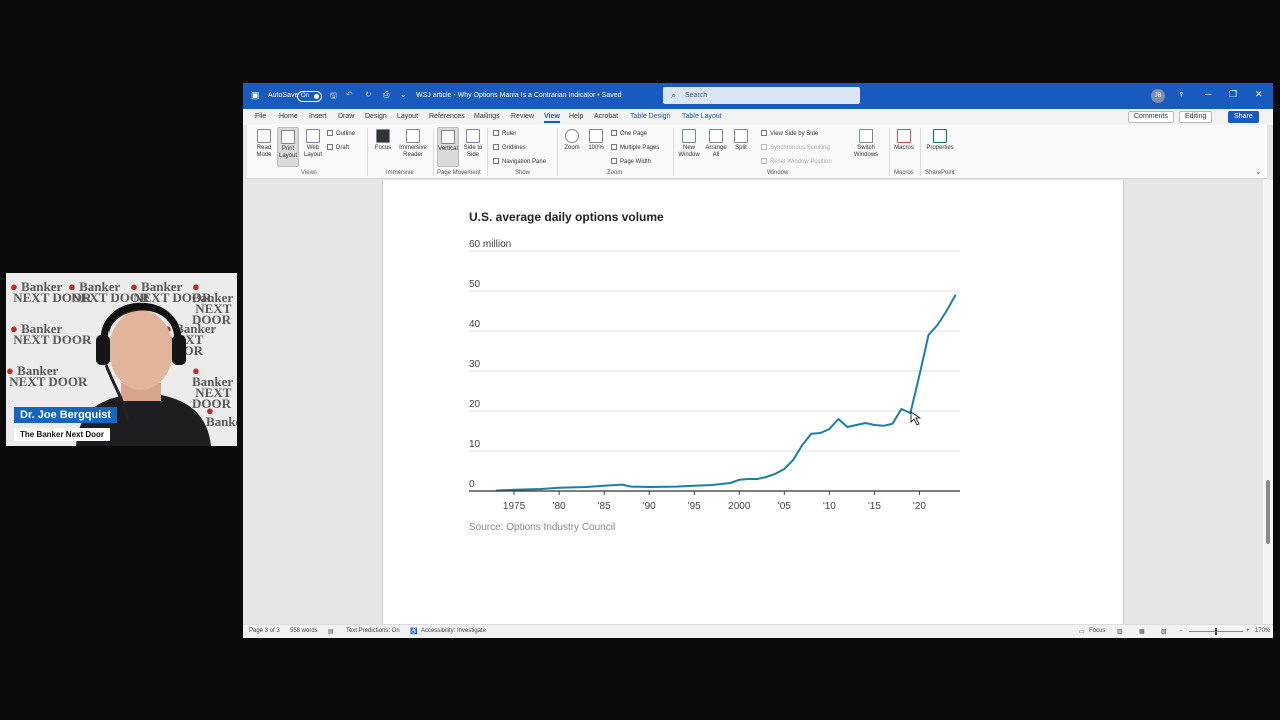 This screenshot has height=720, width=1280. Describe the element at coordinates (66, 415) in the screenshot. I see `presenter-name: Dr. Joe Bergquist` at that location.